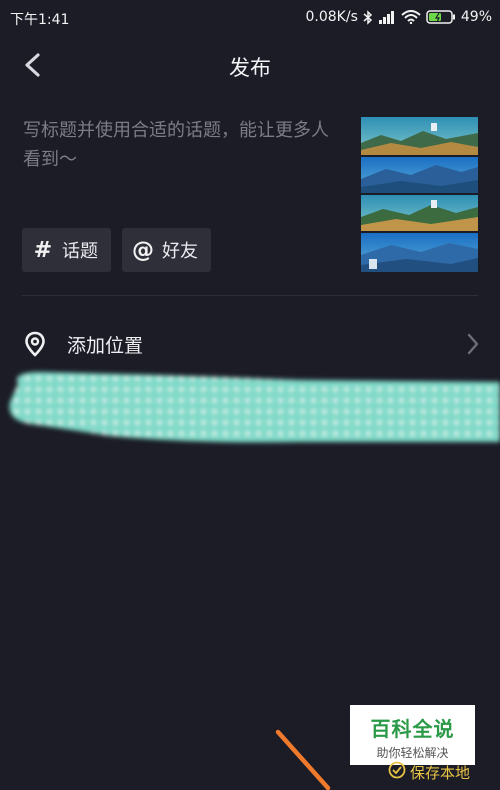 This screenshot has height=790, width=500. Describe the element at coordinates (331, 17) in the screenshot. I see `network-speed: 0.08K/s` at that location.